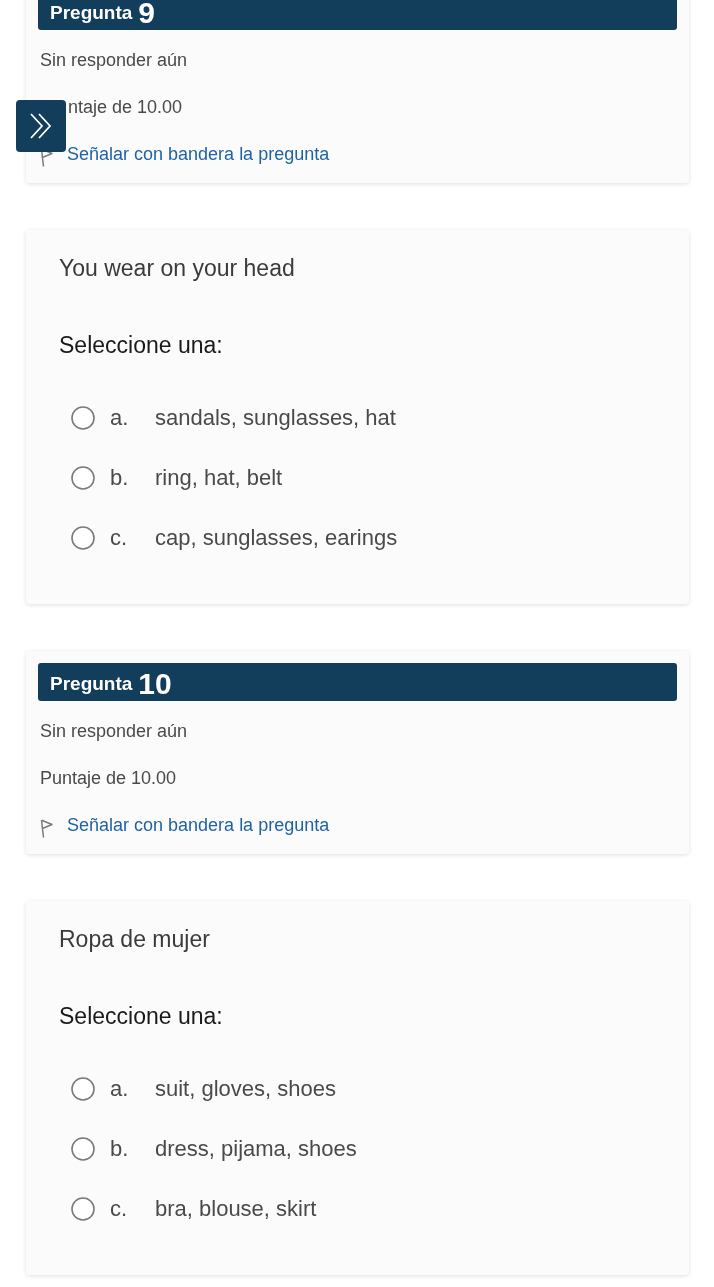  Describe the element at coordinates (147, 13) in the screenshot. I see `question-number: 9` at that location.